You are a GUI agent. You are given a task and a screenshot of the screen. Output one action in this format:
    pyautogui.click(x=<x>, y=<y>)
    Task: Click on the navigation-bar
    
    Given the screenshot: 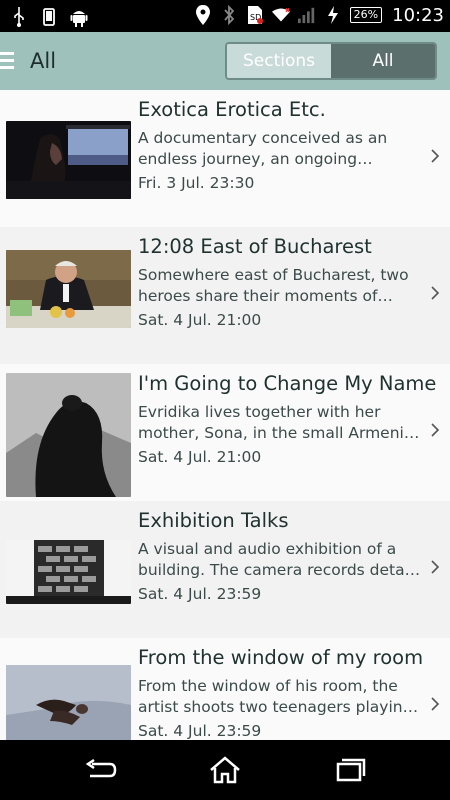 What is the action you would take?
    pyautogui.click(x=225, y=770)
    